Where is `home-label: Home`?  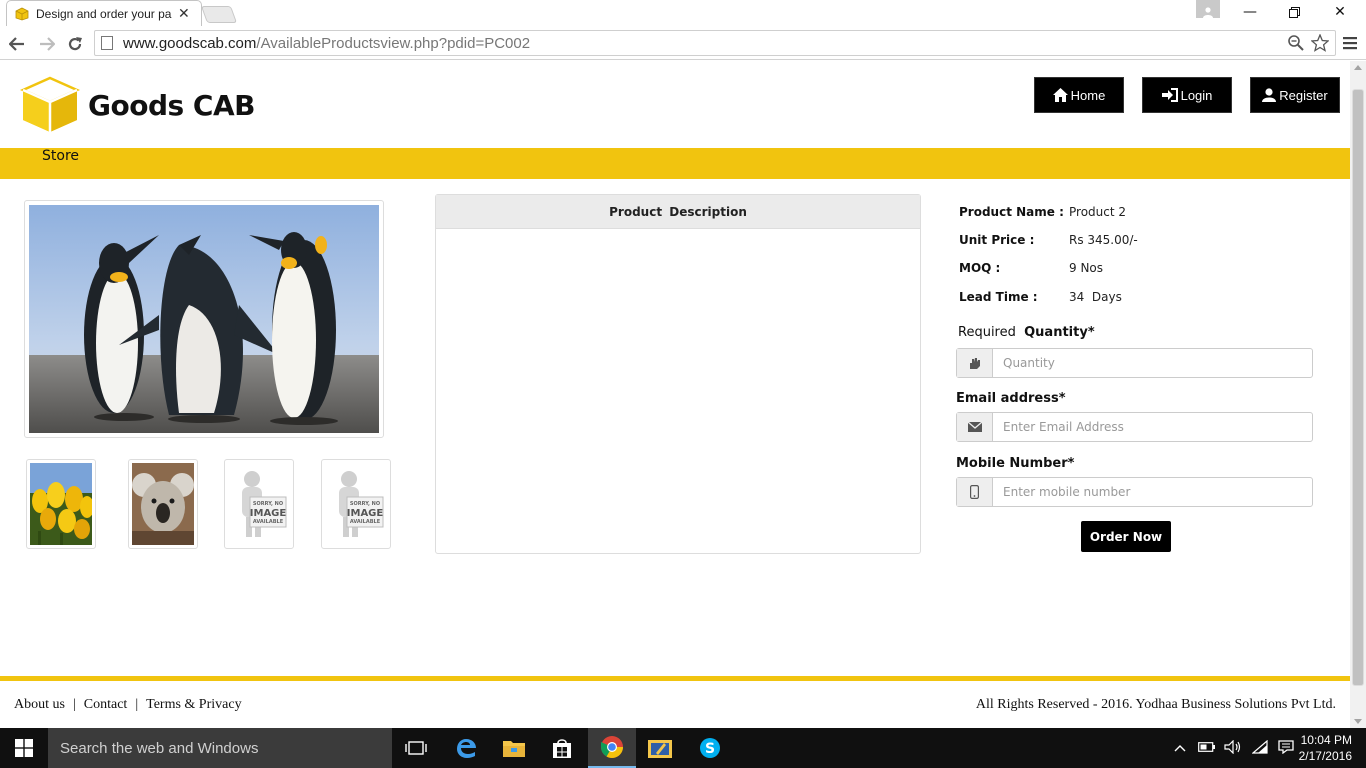
home-label: Home is located at coordinates (1088, 95).